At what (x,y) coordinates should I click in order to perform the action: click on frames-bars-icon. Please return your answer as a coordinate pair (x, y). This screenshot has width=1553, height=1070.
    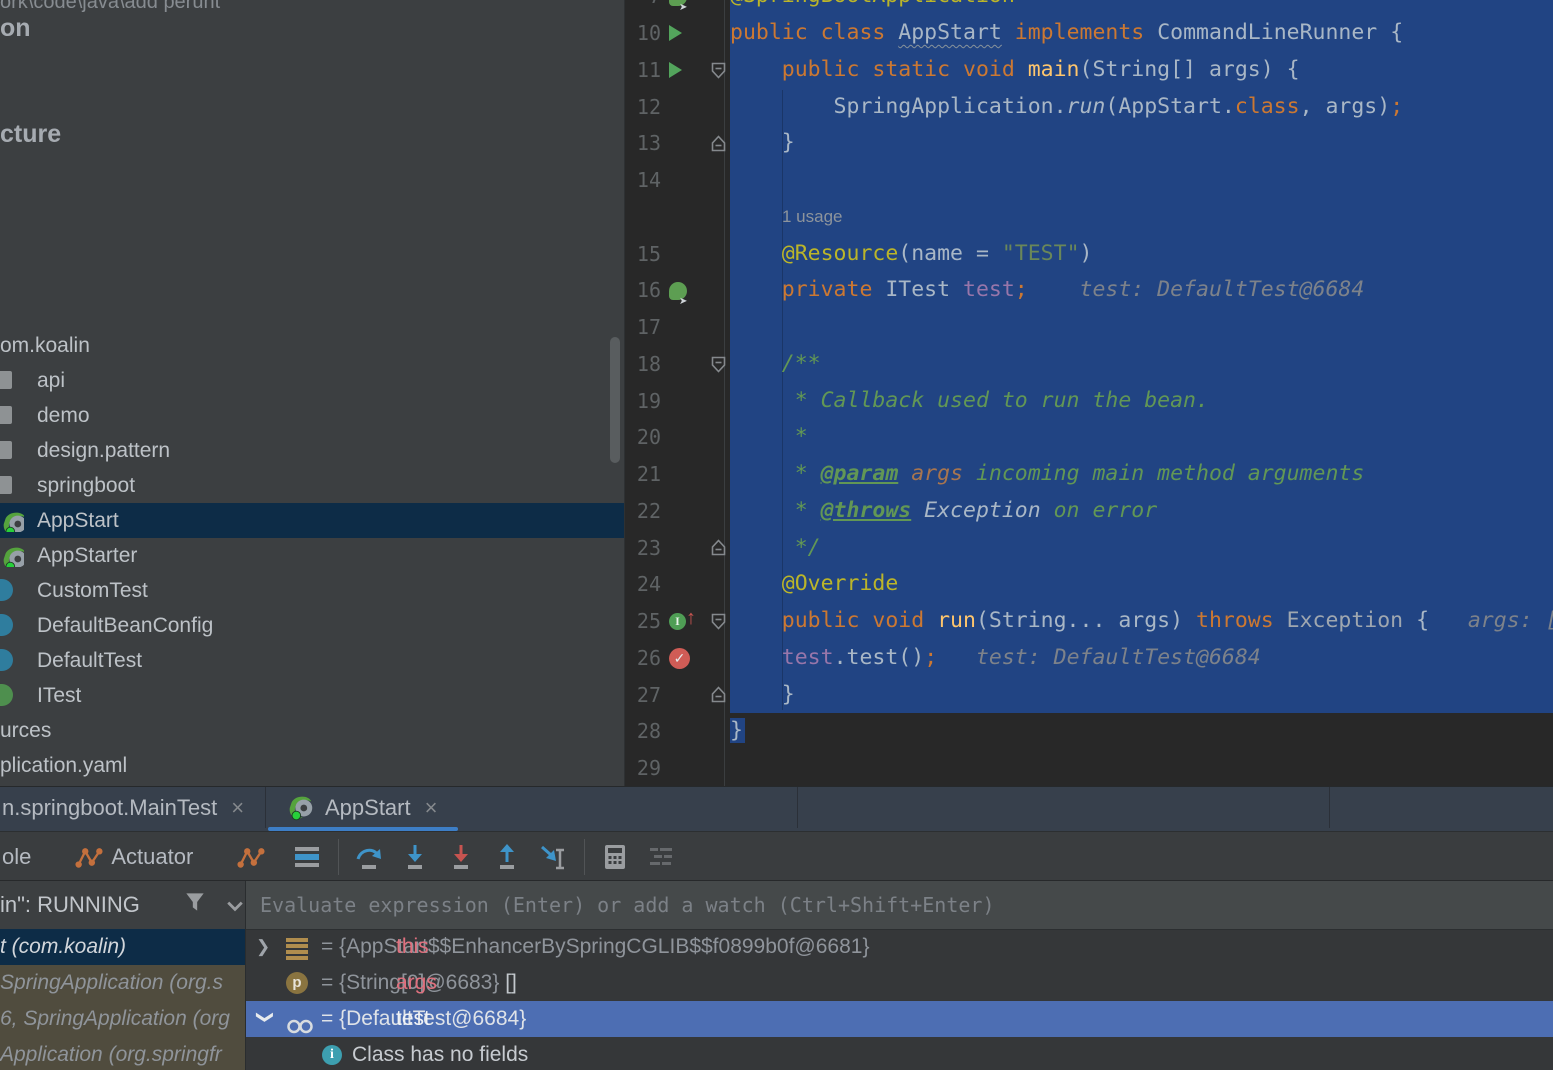
    Looking at the image, I should click on (307, 857).